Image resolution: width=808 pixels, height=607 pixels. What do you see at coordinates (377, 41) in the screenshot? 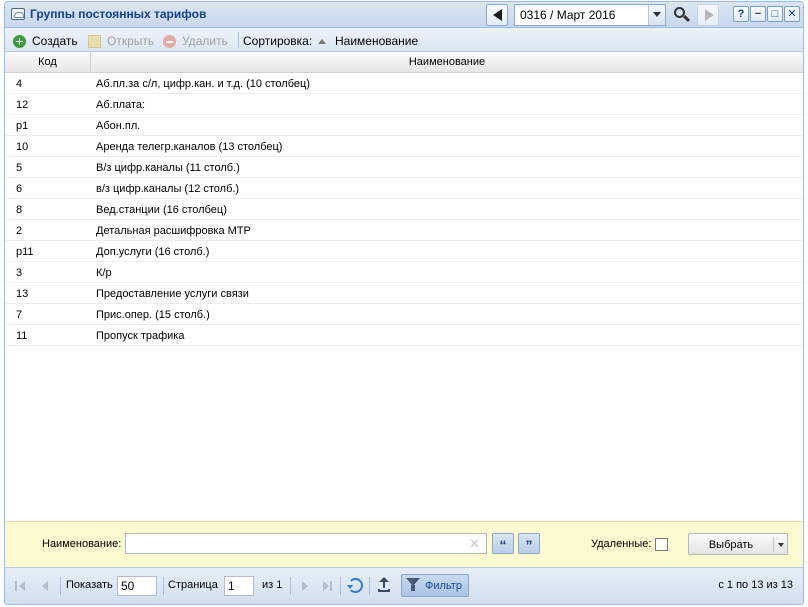
I see `sort-field-label: Наименование` at bounding box center [377, 41].